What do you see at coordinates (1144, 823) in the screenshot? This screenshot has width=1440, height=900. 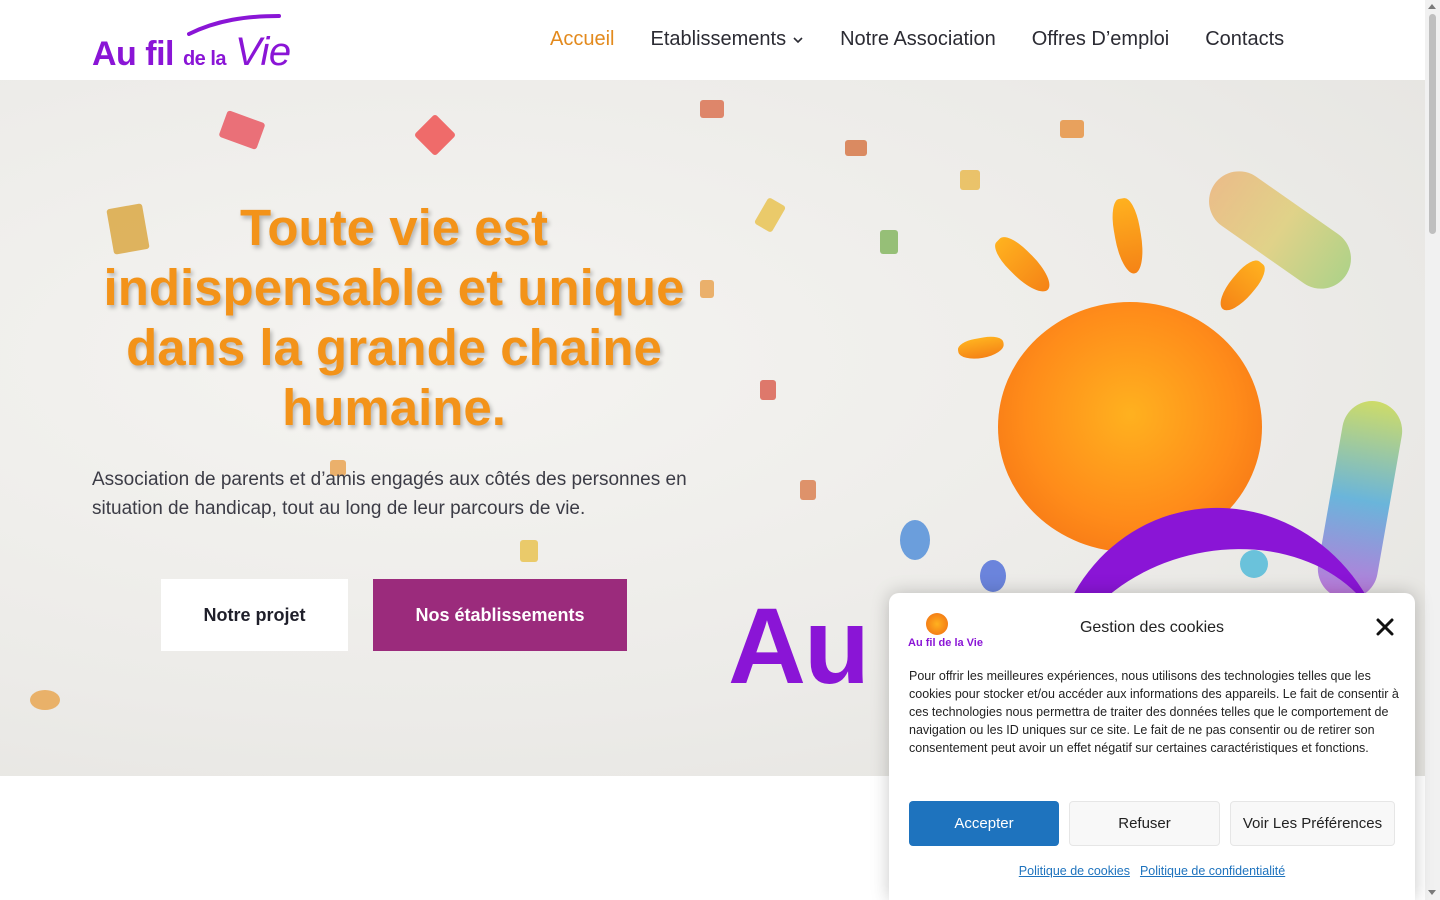 I see `refuse-cookies-button: Refuser` at bounding box center [1144, 823].